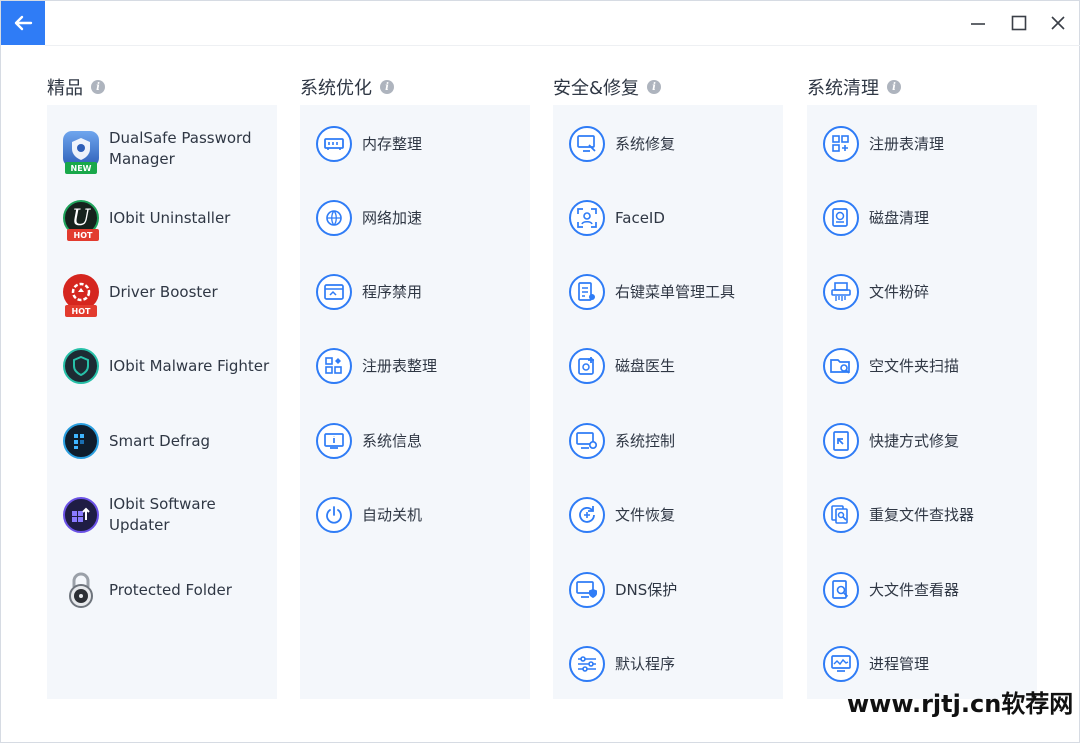 Image resolution: width=1080 pixels, height=743 pixels. What do you see at coordinates (841, 590) in the screenshot?
I see `large-file-icon` at bounding box center [841, 590].